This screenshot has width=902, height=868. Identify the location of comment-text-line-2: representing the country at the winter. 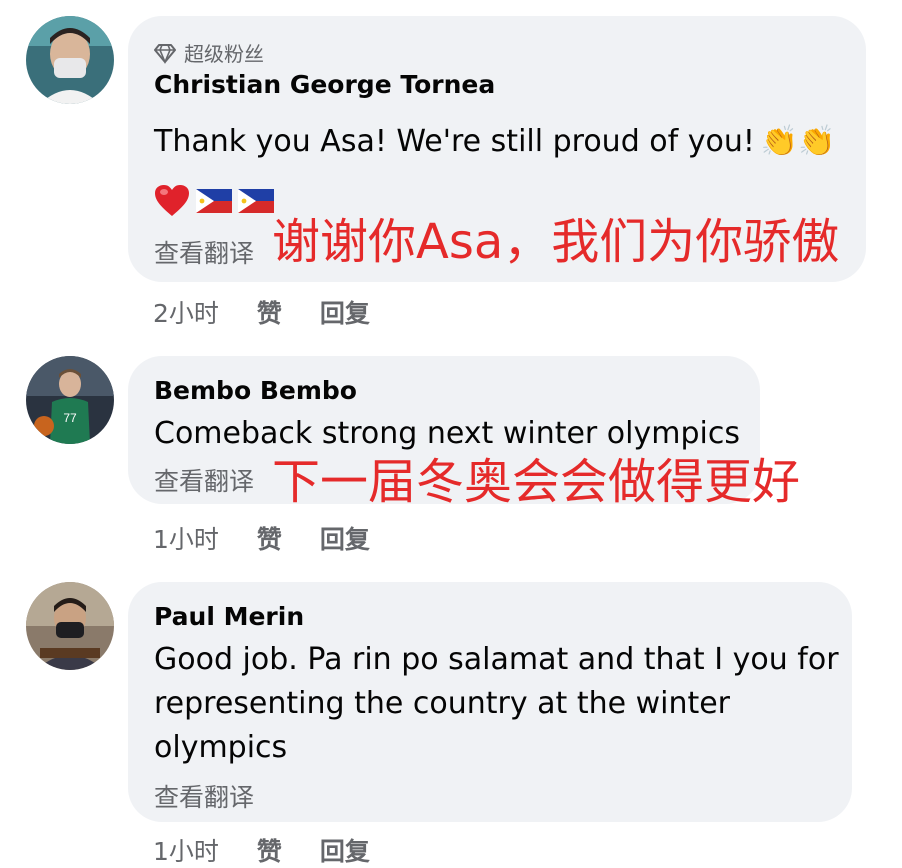
(442, 703).